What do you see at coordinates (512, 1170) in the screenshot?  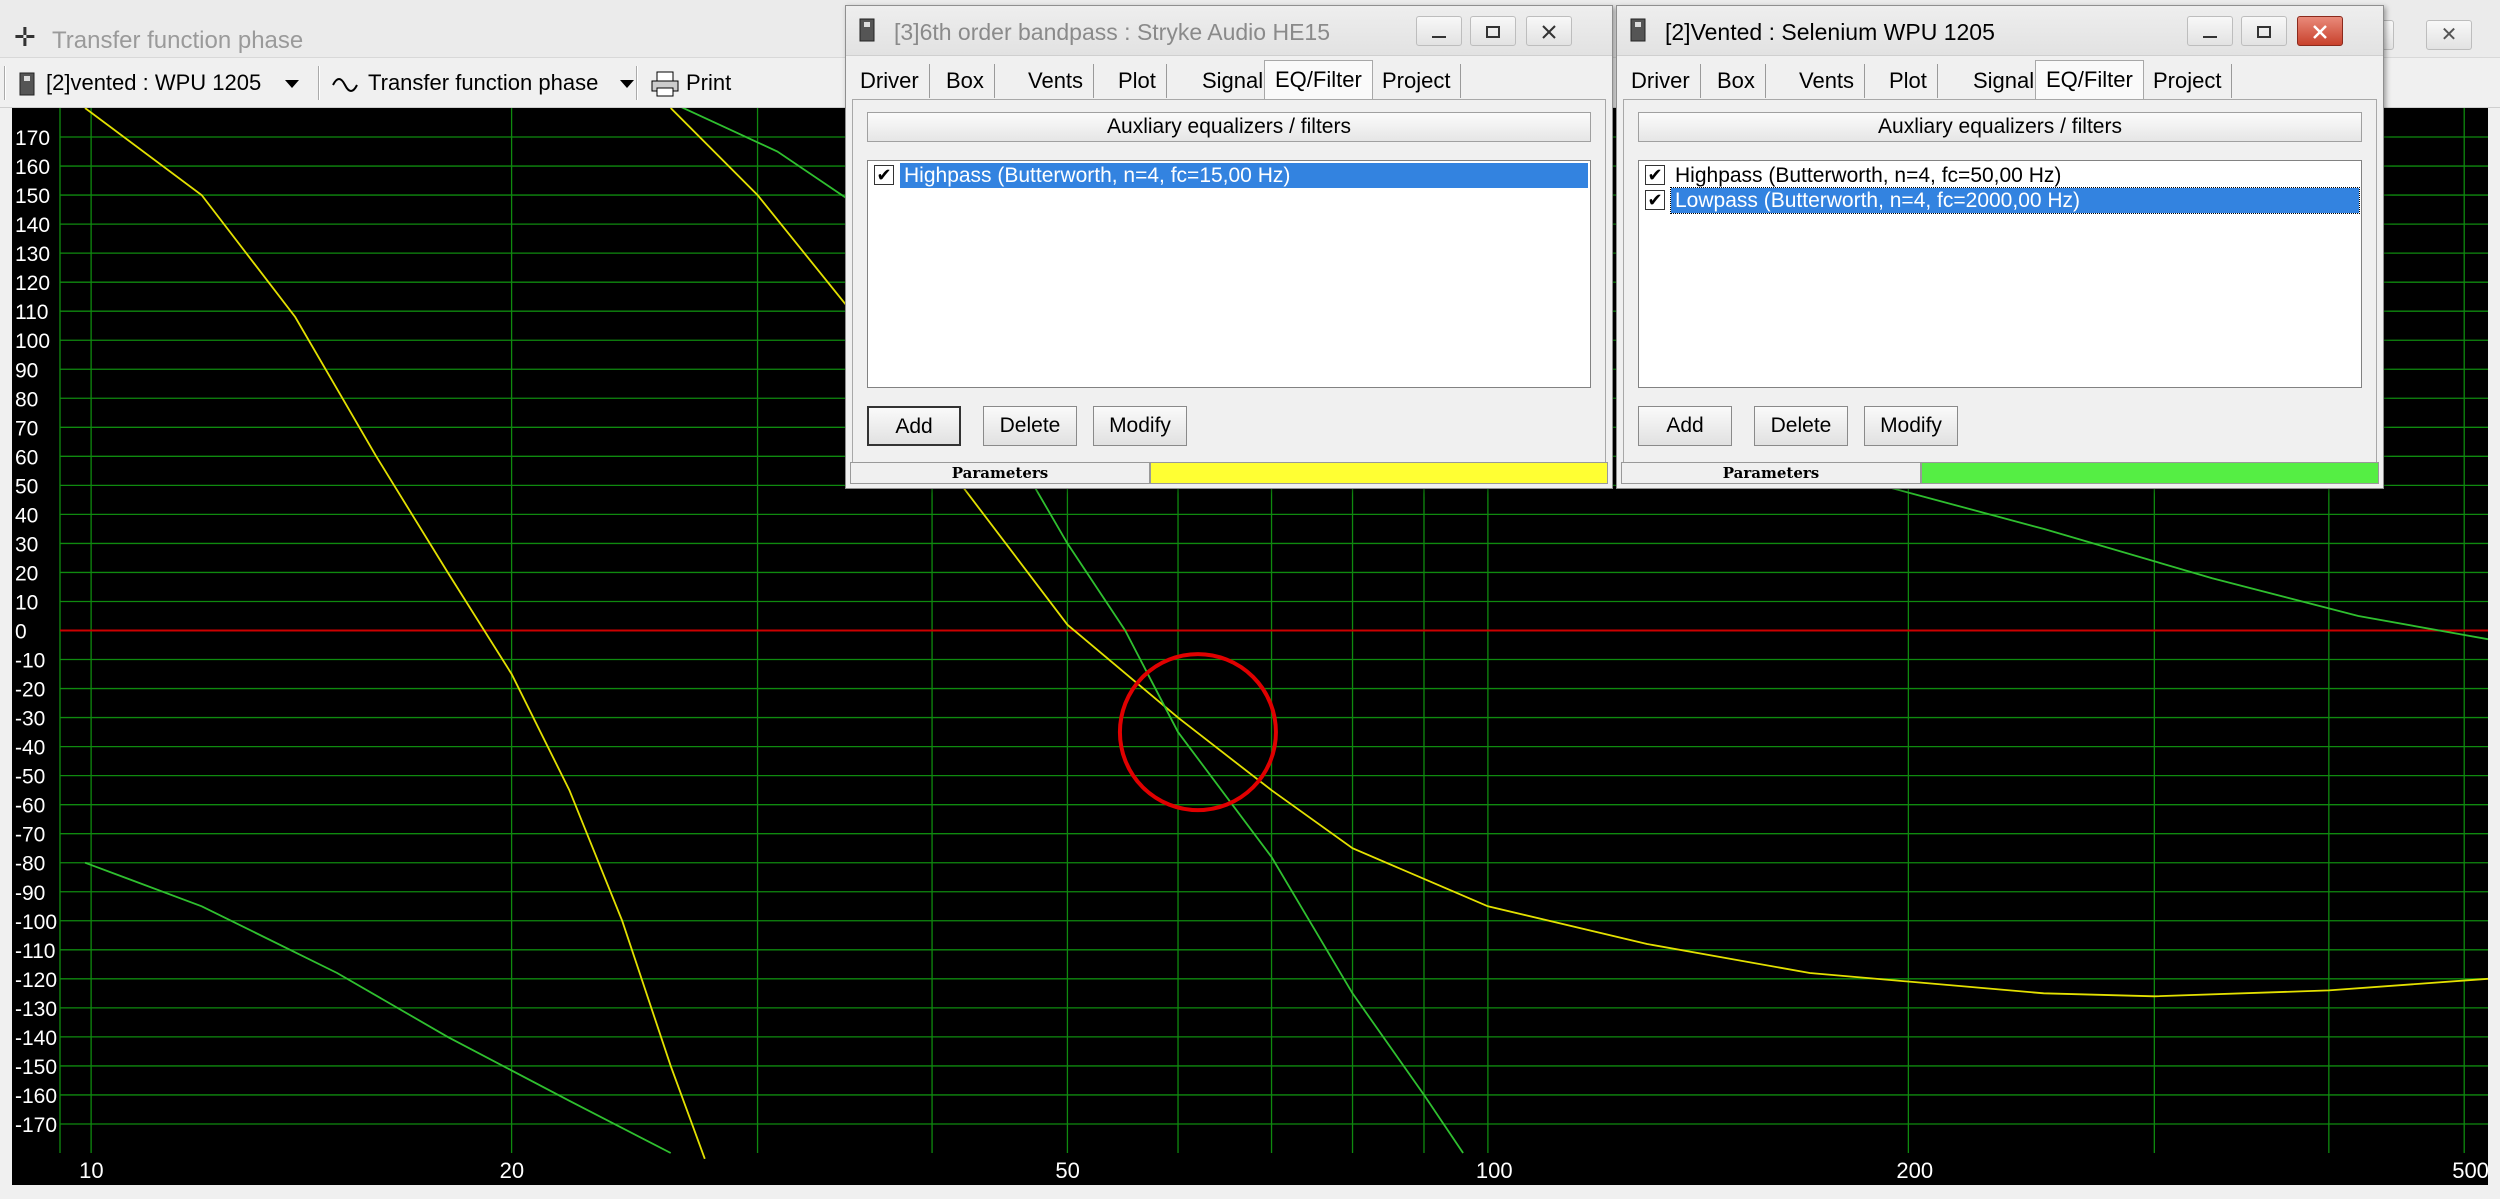 I see `x-tick-label: 20` at bounding box center [512, 1170].